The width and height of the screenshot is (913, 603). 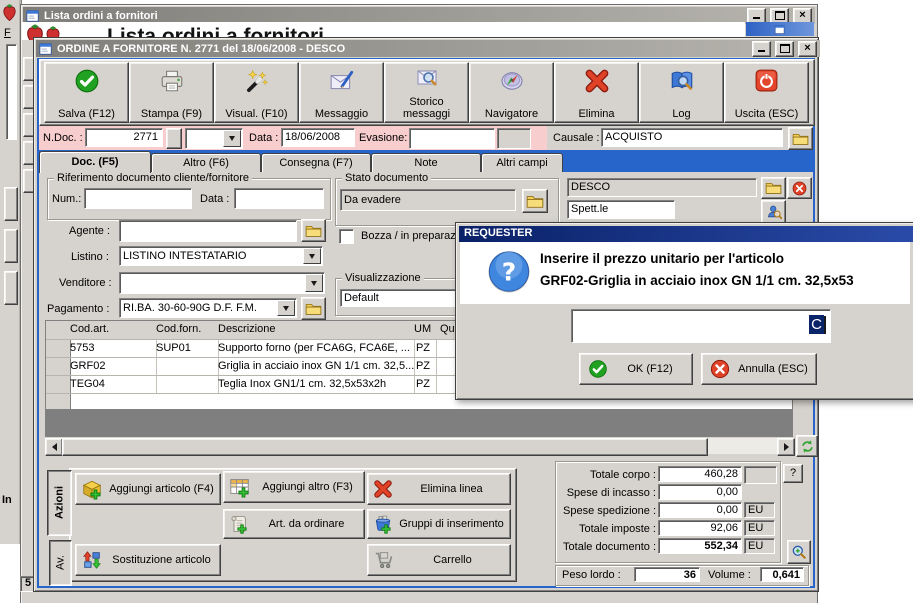 What do you see at coordinates (799, 188) in the screenshot?
I see `fornitore-clear-button` at bounding box center [799, 188].